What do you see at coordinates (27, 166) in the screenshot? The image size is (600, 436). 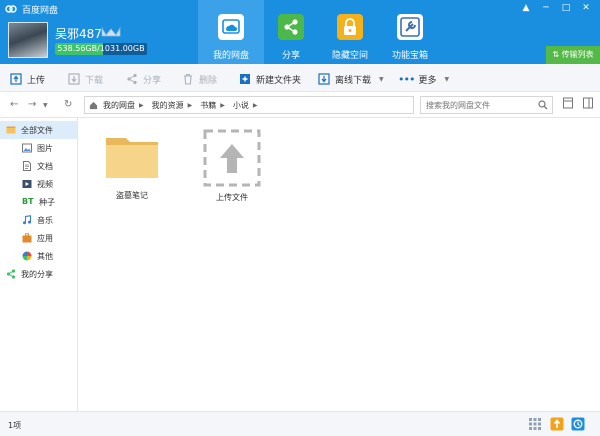 I see `document-icon` at bounding box center [27, 166].